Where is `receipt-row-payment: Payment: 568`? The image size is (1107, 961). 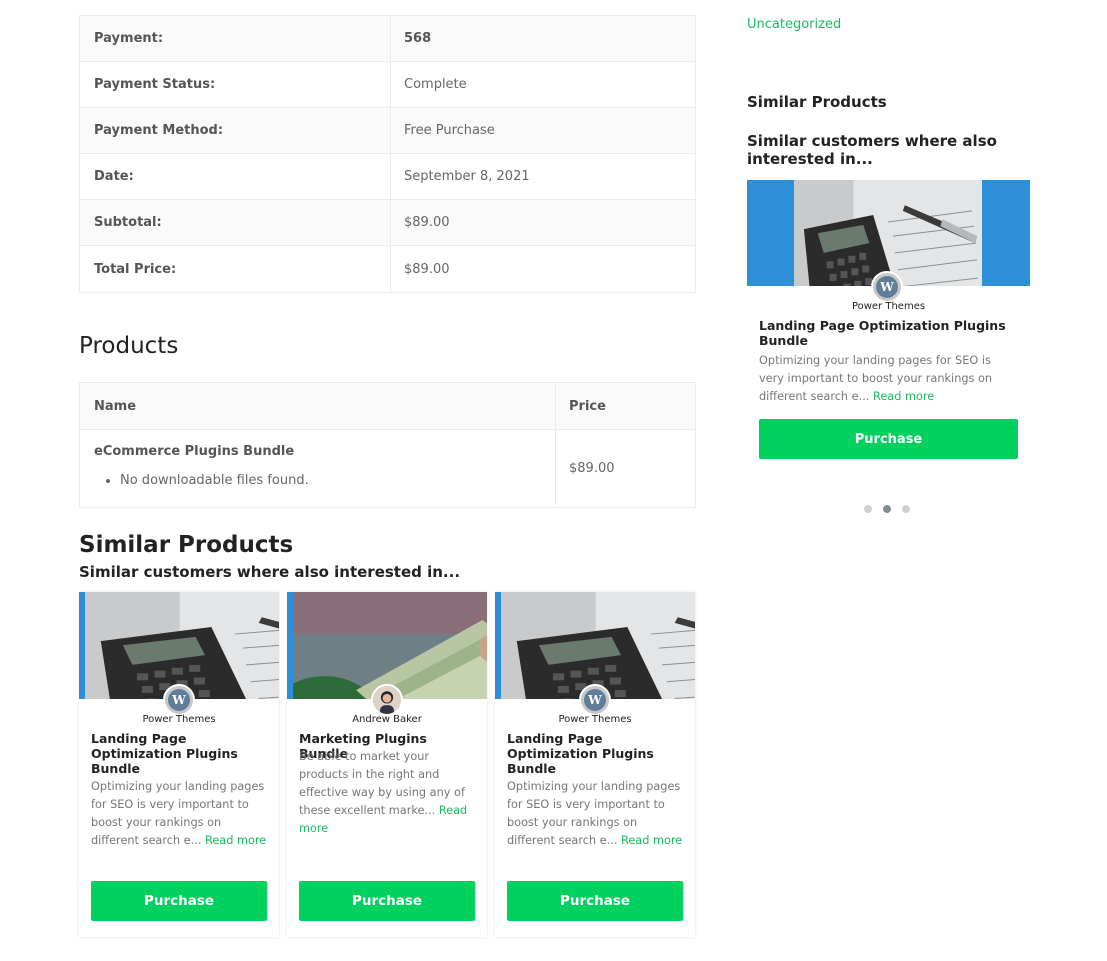
receipt-row-payment: Payment: 568 is located at coordinates (387, 39).